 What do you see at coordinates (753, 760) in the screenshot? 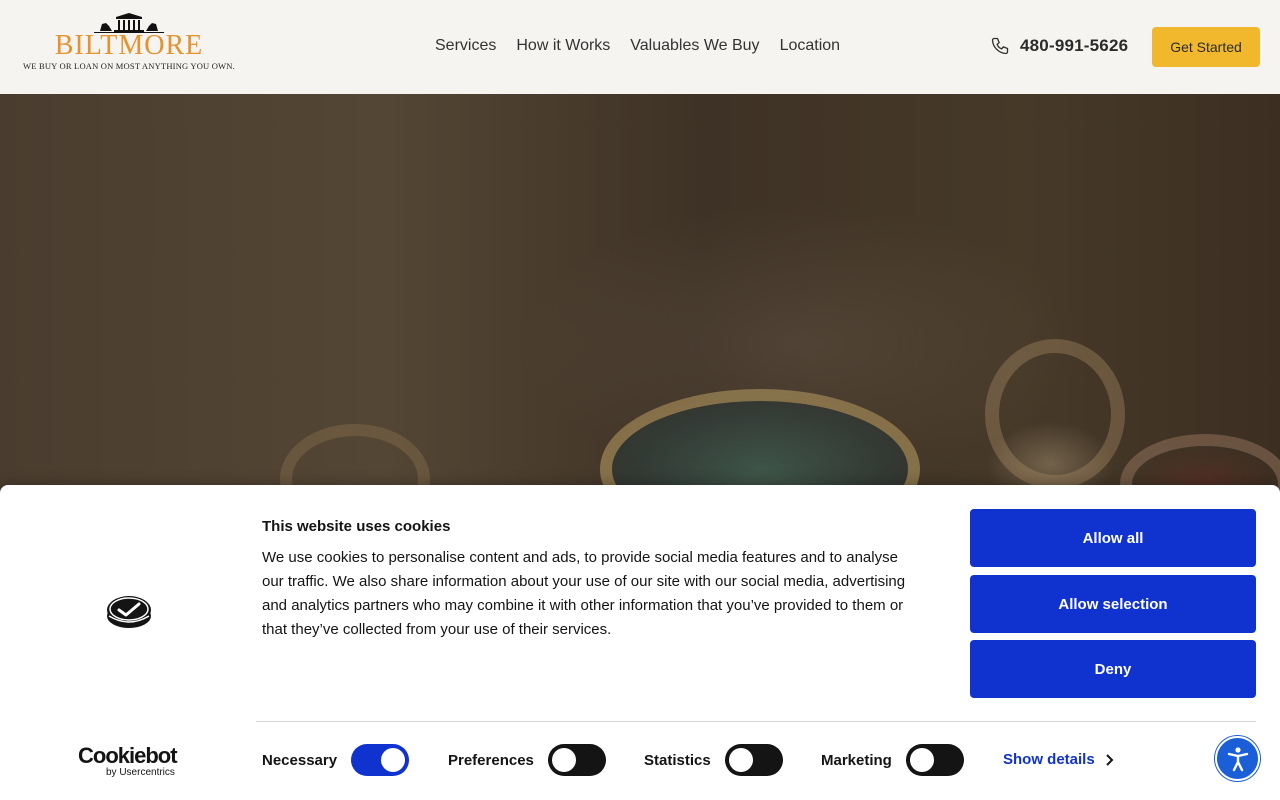
I see `statistics-switch` at bounding box center [753, 760].